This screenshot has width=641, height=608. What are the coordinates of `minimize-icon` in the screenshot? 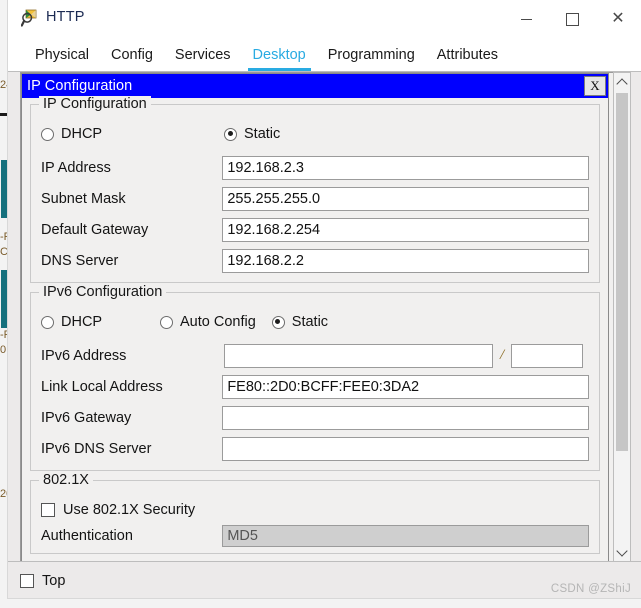 It's located at (526, 19).